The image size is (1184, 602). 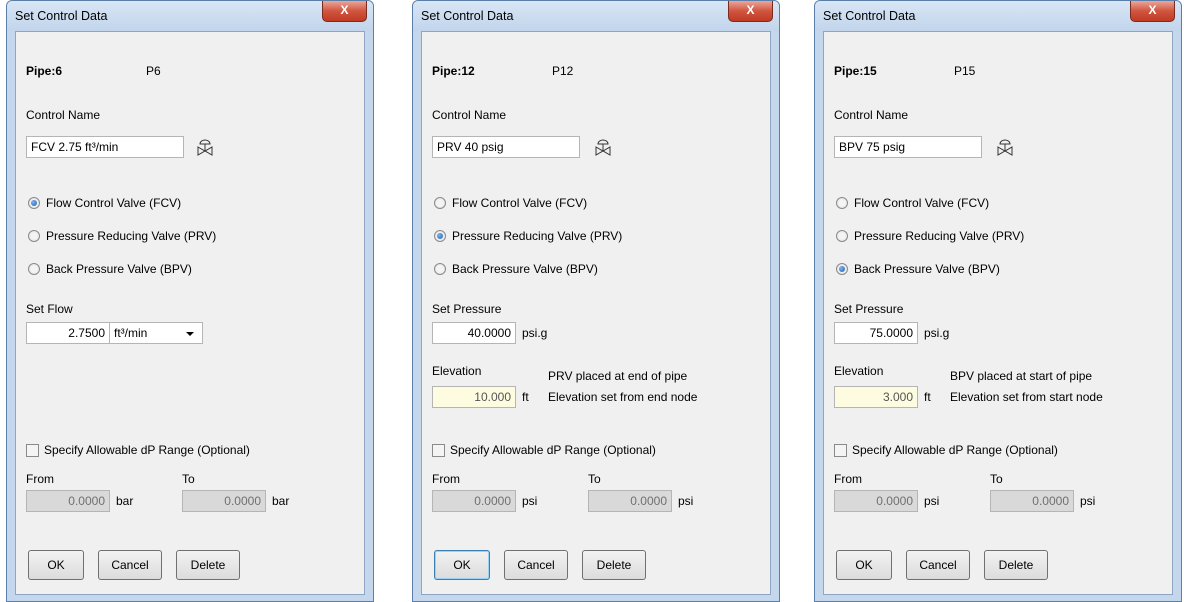 What do you see at coordinates (474, 333) in the screenshot?
I see `set-pressure-input: 40.0000` at bounding box center [474, 333].